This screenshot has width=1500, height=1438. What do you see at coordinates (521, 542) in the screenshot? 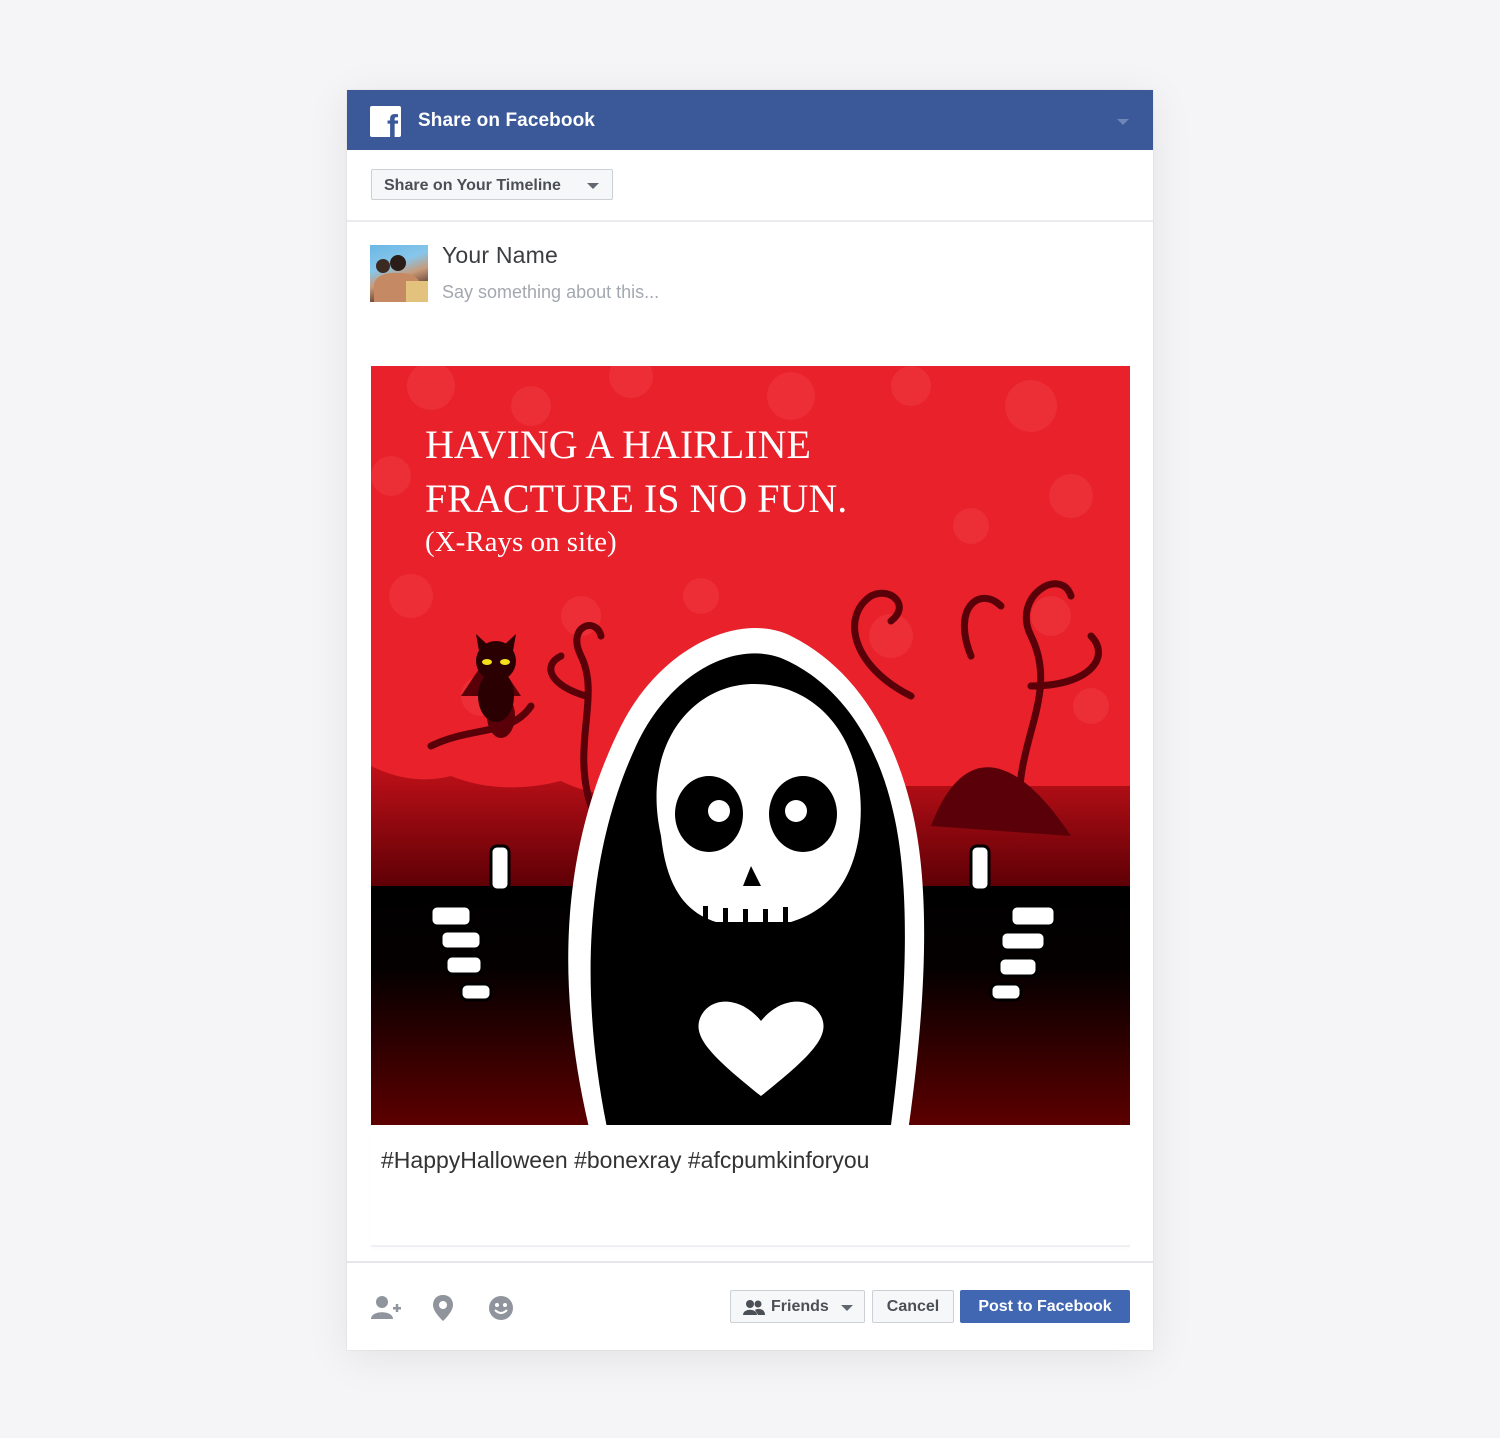
I see `image-subtitle: (X-Rays on site)` at bounding box center [521, 542].